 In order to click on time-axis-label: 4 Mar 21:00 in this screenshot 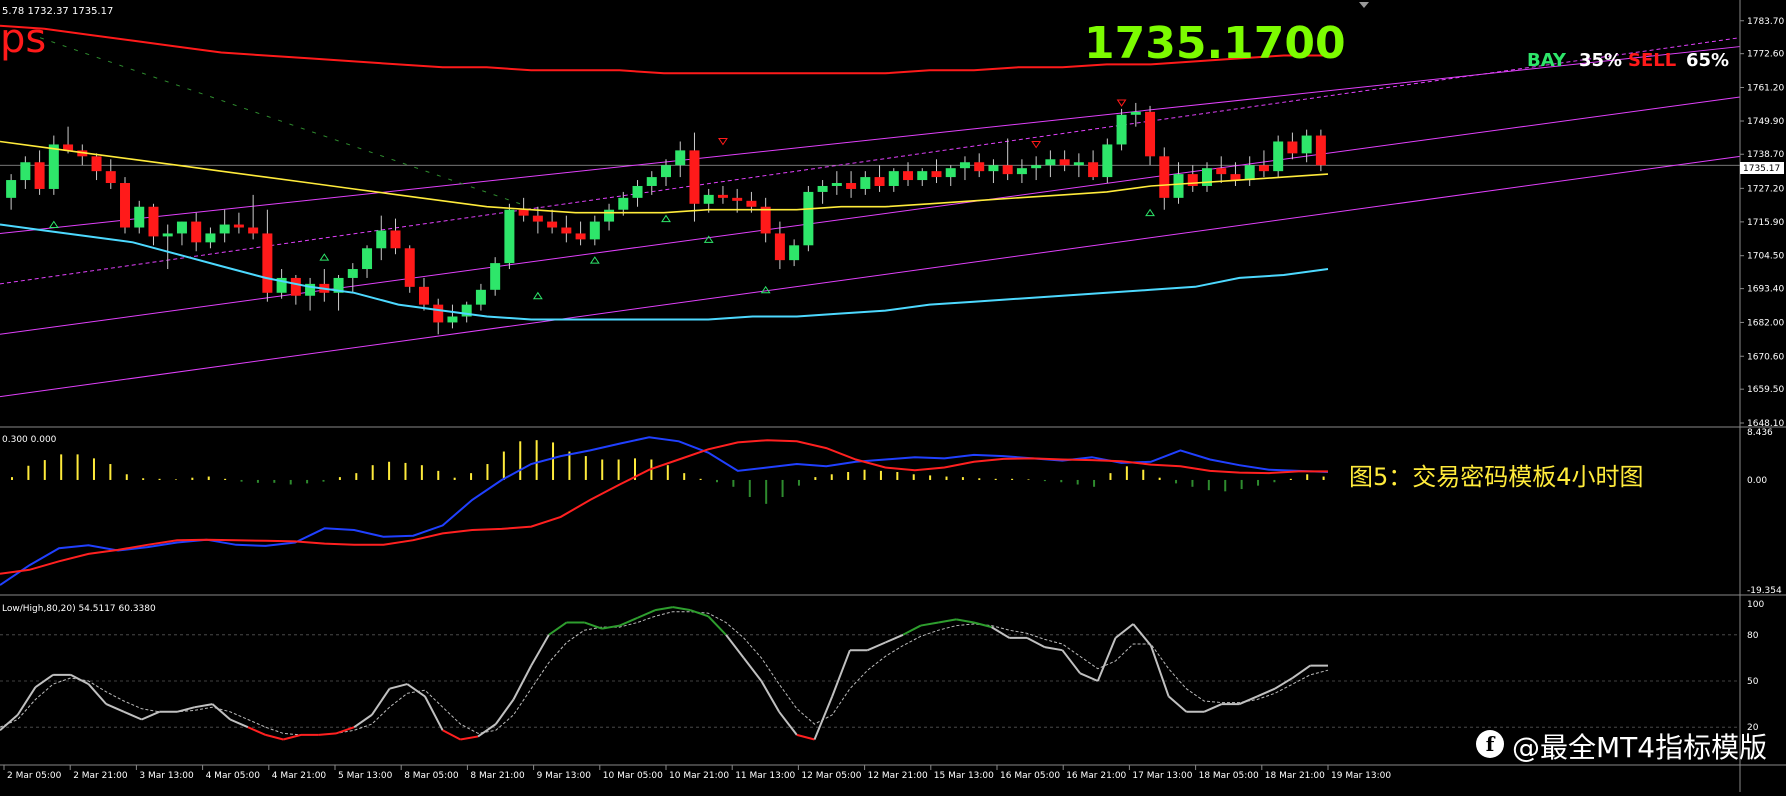, I will do `click(299, 776)`.